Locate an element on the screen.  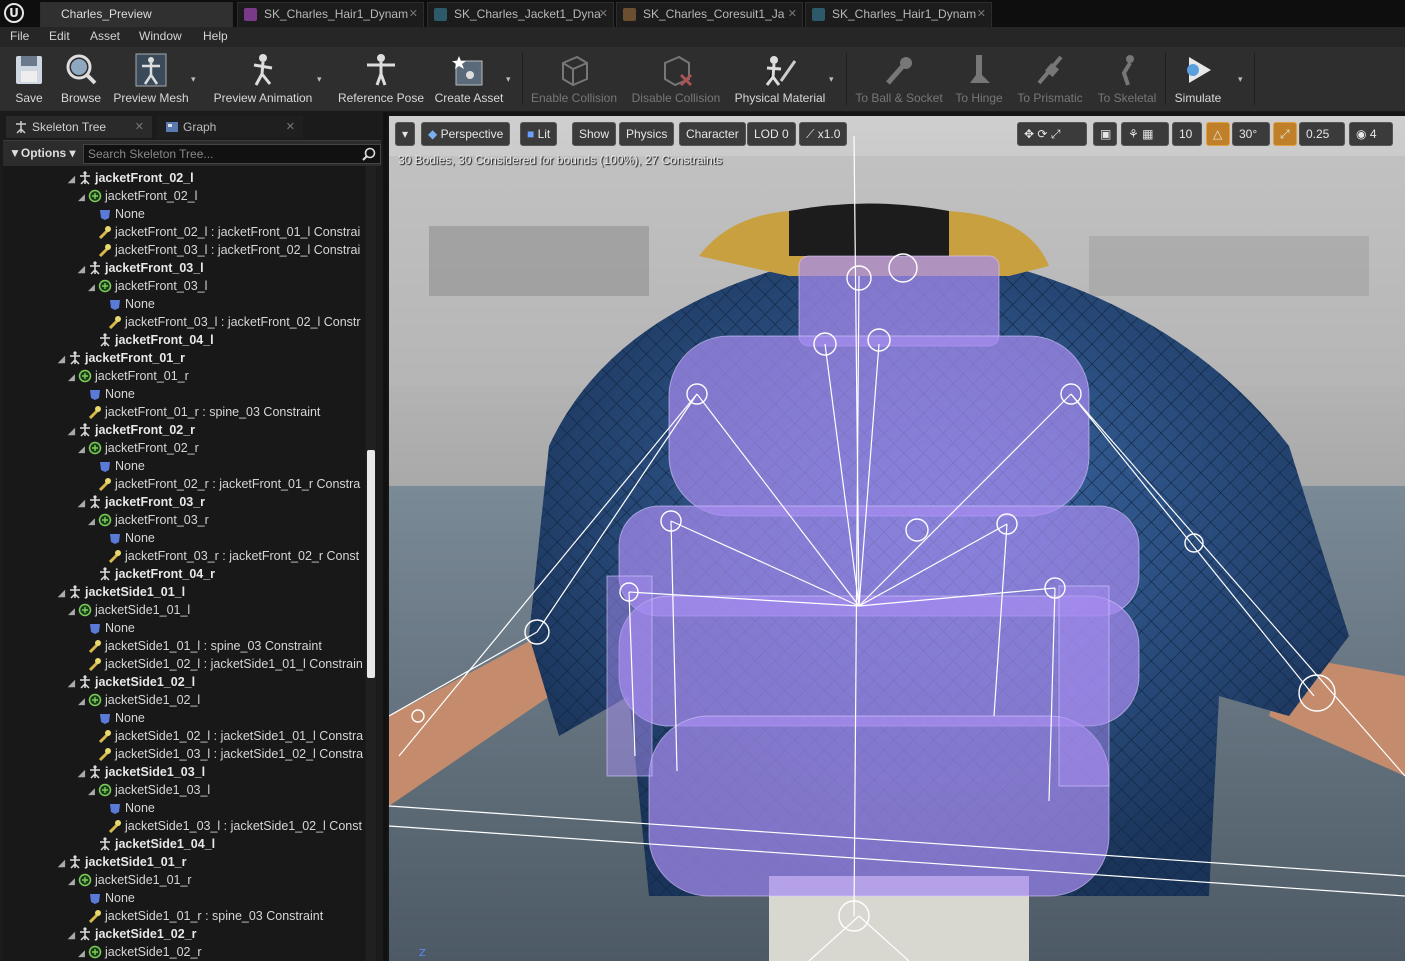
create-asset-dropdown-icon: ▾ is located at coordinates (508, 80).